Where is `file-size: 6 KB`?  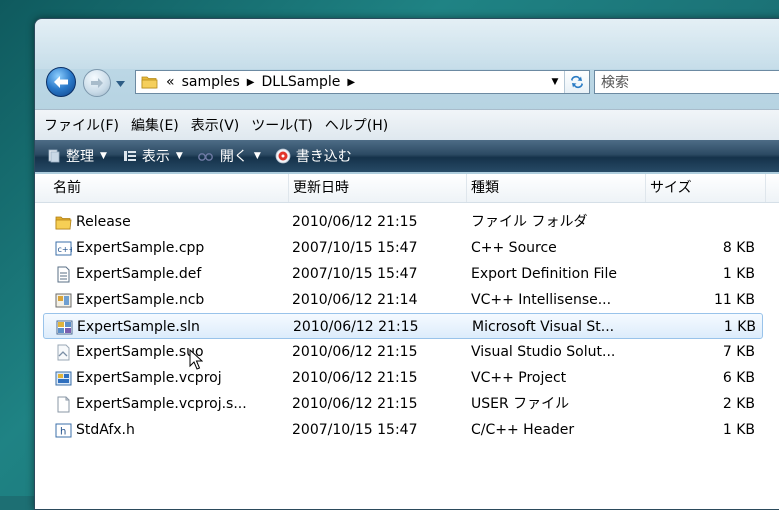
file-size: 6 KB is located at coordinates (738, 378).